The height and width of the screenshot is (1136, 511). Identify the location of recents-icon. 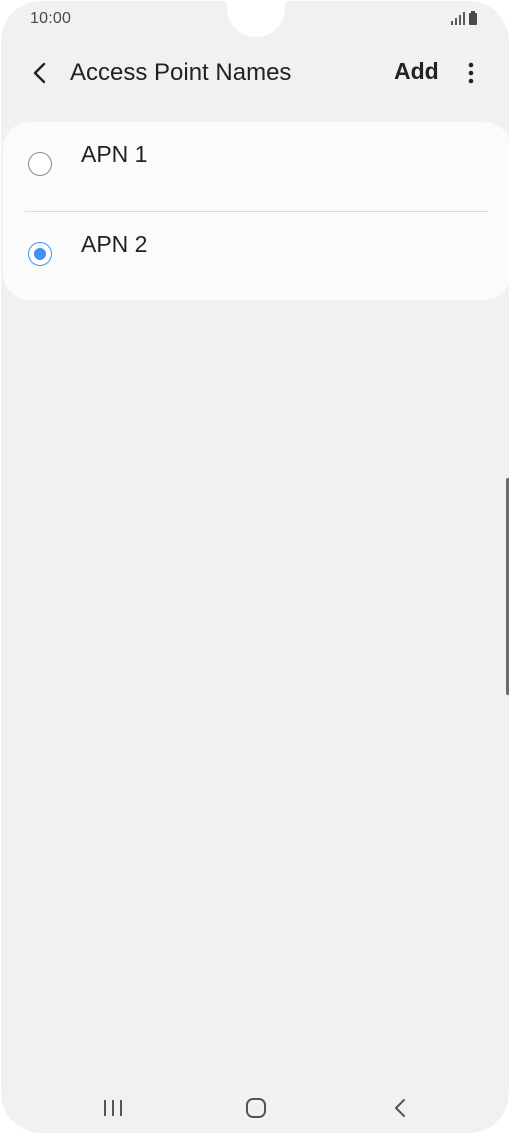
(113, 1108).